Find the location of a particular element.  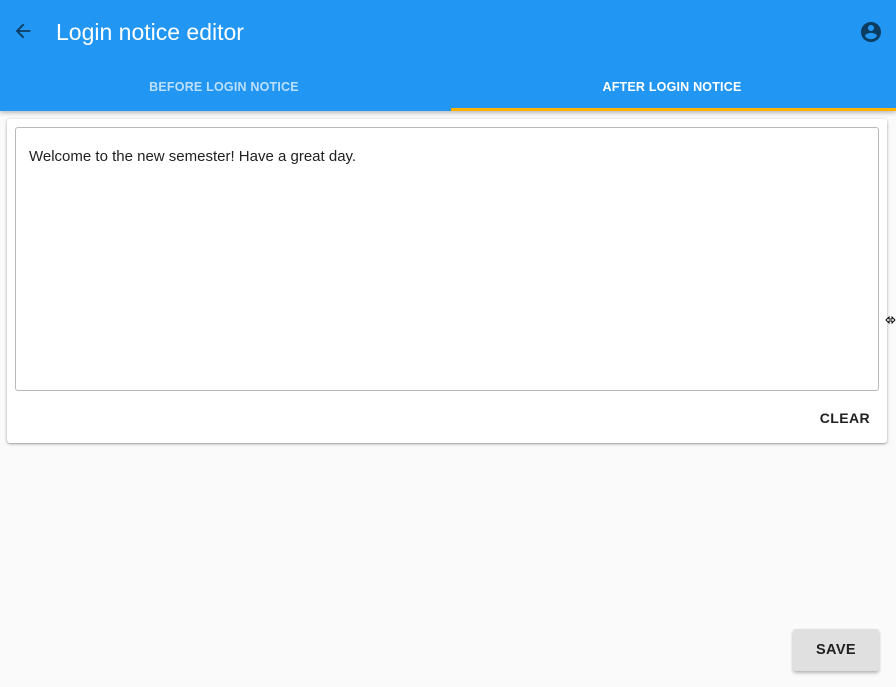

resize-cursor-icon is located at coordinates (890, 320).